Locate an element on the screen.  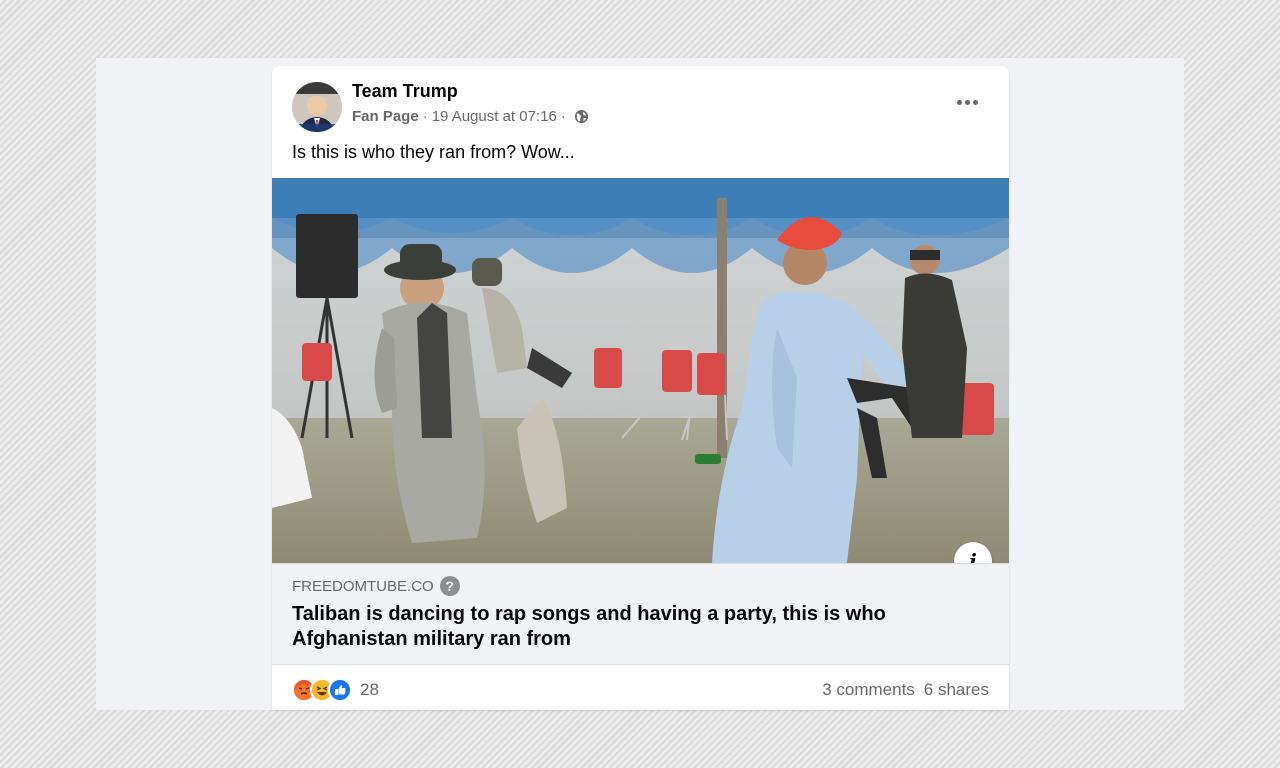
reaction-count: 28 is located at coordinates (369, 689).